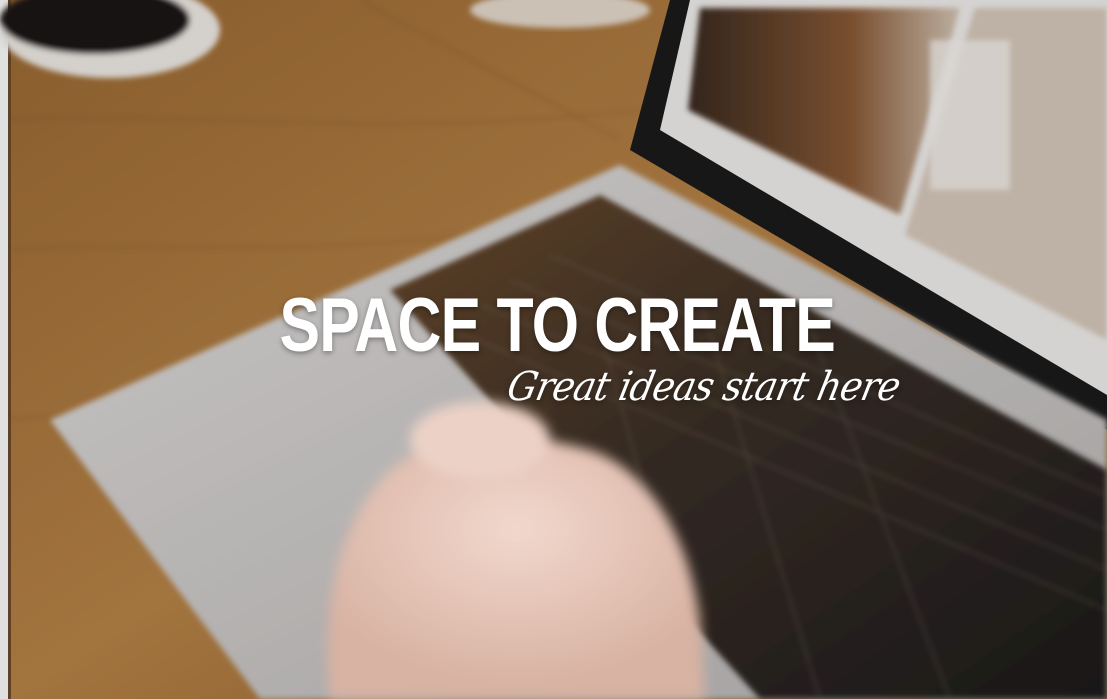 The height and width of the screenshot is (699, 1107). I want to click on hero-title: SPACE TO CREATE, so click(557, 325).